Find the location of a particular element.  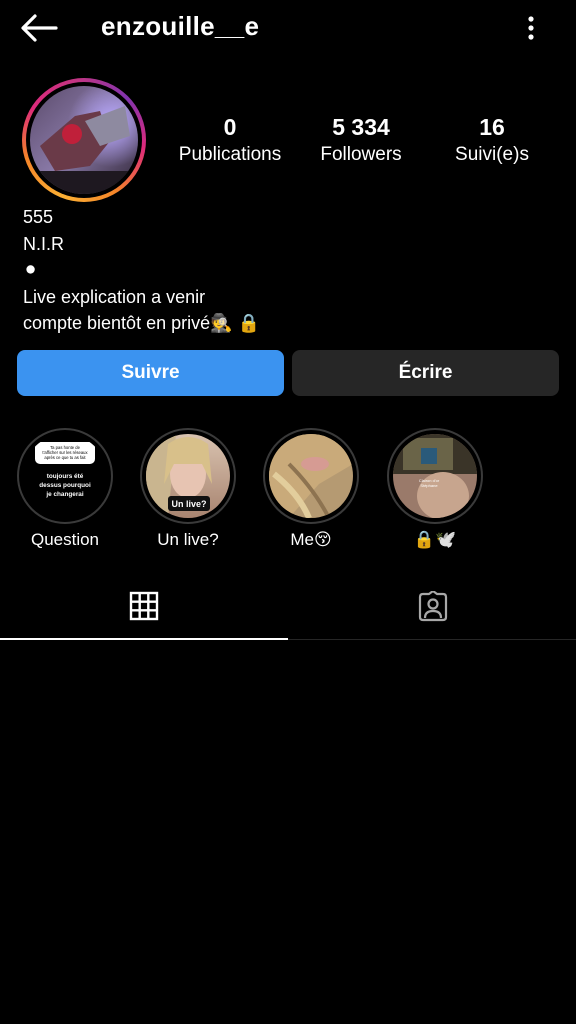

more-vertical-icon is located at coordinates (531, 28).